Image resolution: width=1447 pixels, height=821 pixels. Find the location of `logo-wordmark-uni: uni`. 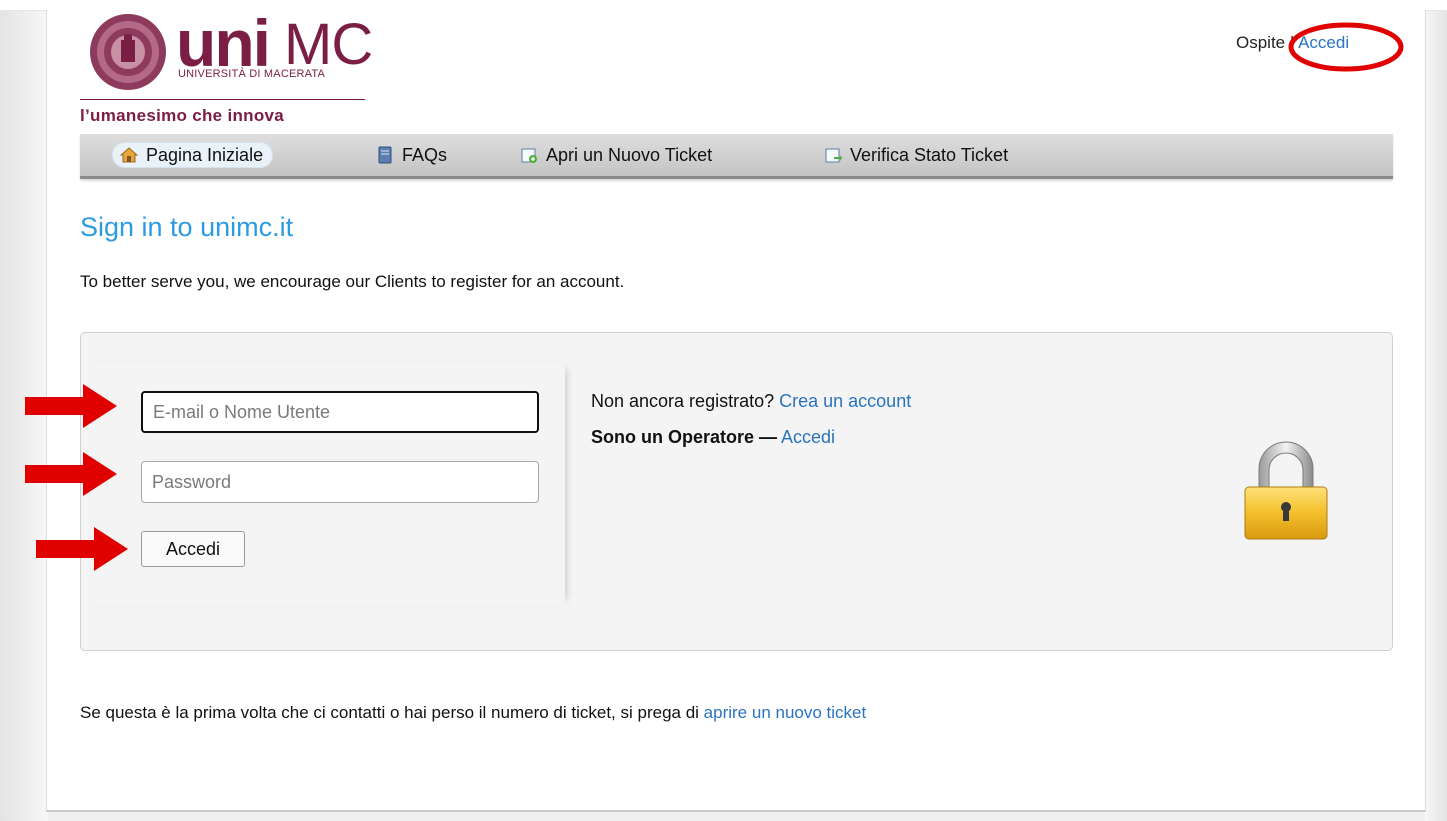

logo-wordmark-uni: uni is located at coordinates (223, 43).